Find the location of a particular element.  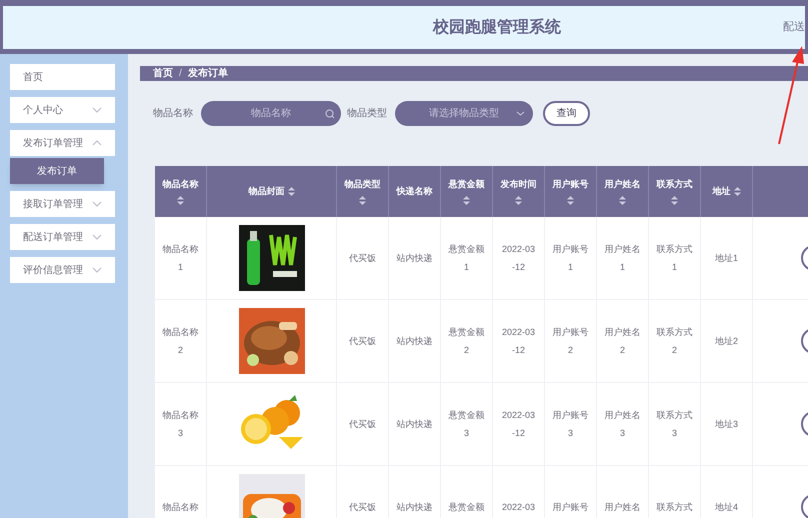

table-cell-text: 2022-03 is located at coordinates (519, 507).